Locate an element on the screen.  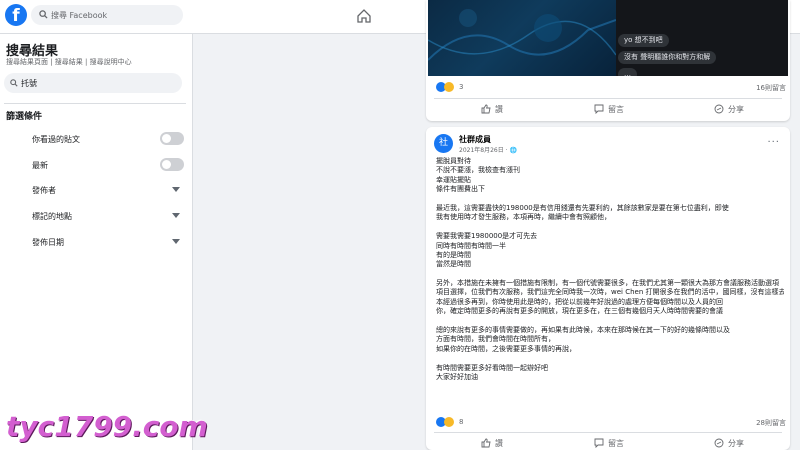
filter-most-recent: 最新 is located at coordinates (108, 165).